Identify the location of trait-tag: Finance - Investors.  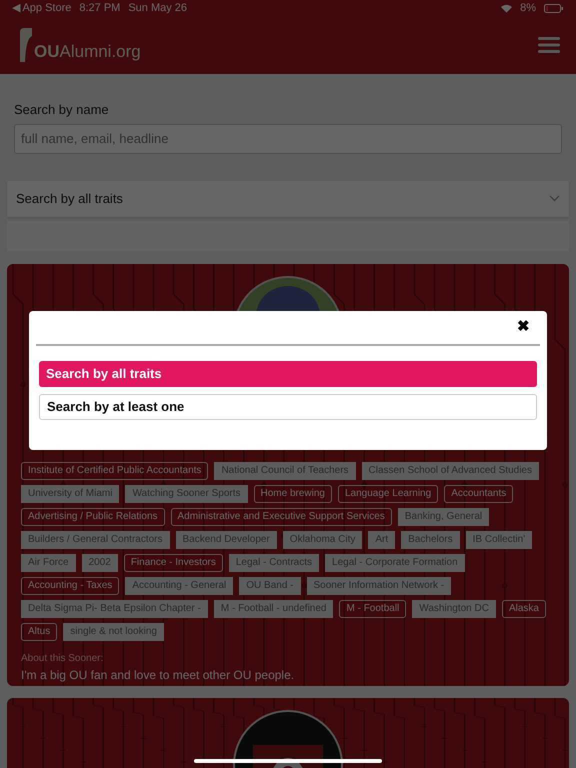
(173, 563).